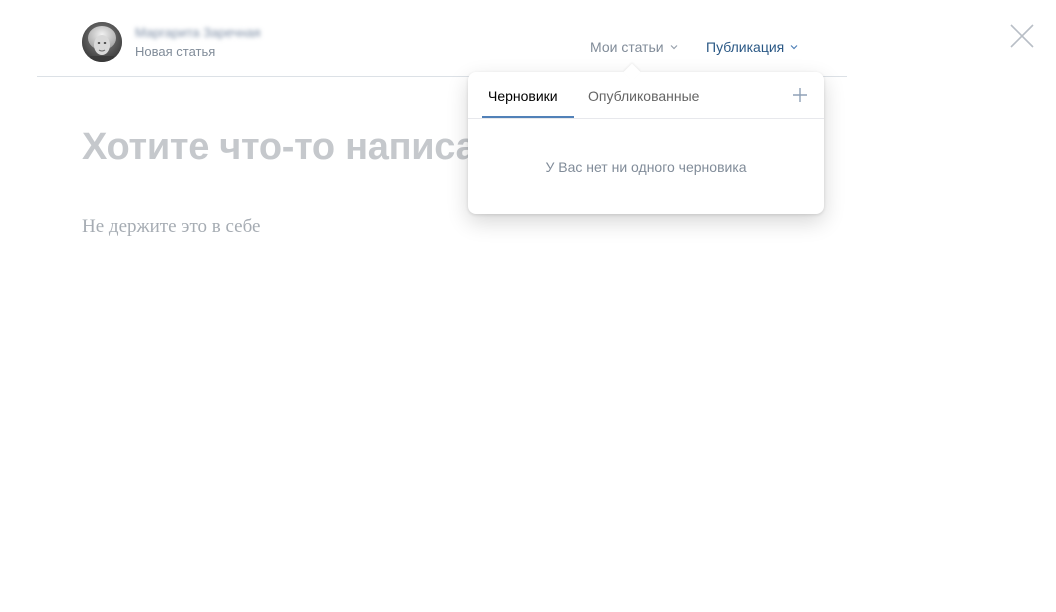  What do you see at coordinates (745, 47) in the screenshot?
I see `publish-label: Публикация` at bounding box center [745, 47].